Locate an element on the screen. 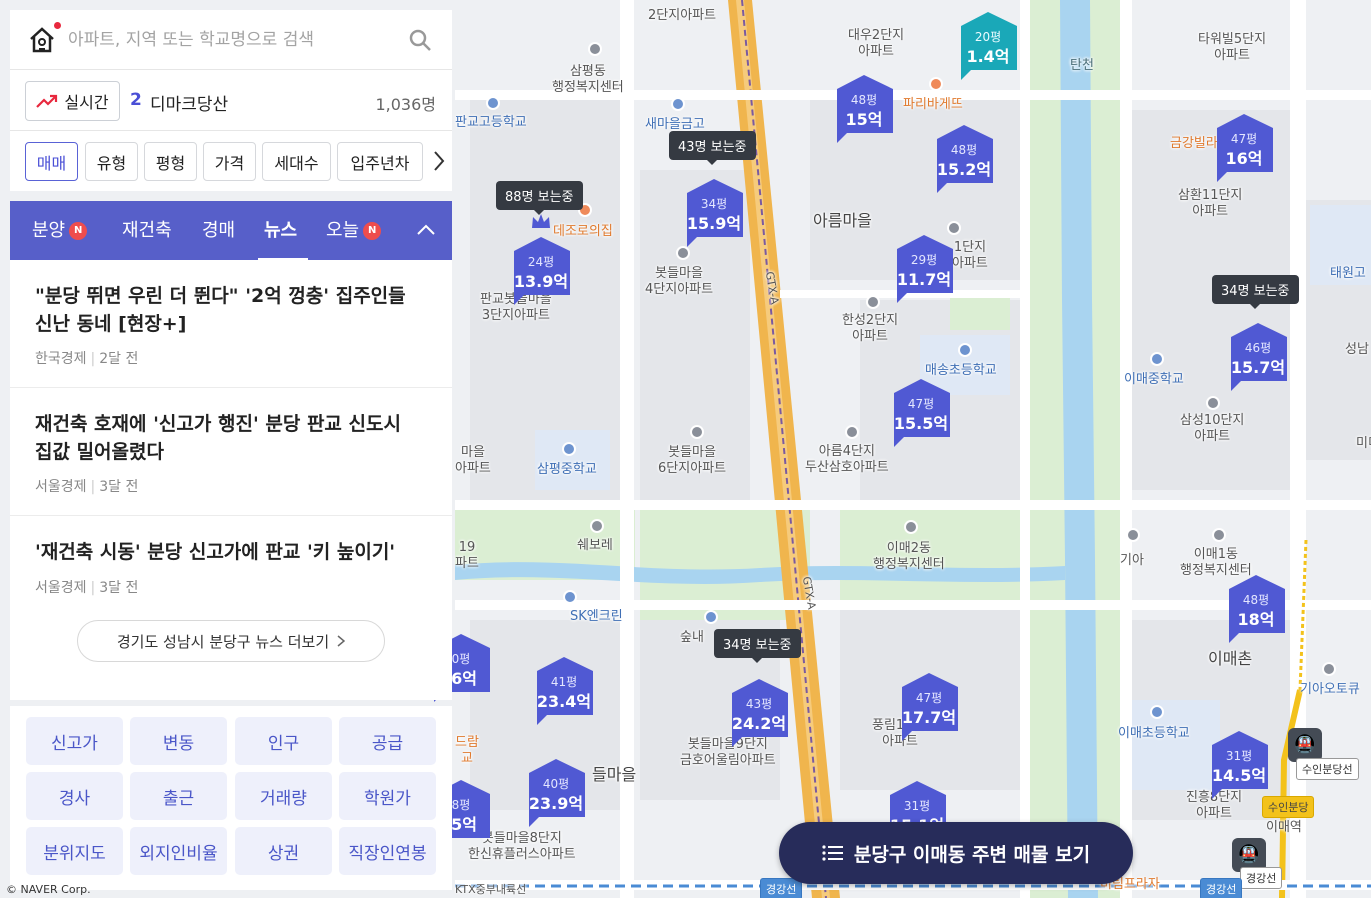  line-label: 수인분당 is located at coordinates (1288, 807).